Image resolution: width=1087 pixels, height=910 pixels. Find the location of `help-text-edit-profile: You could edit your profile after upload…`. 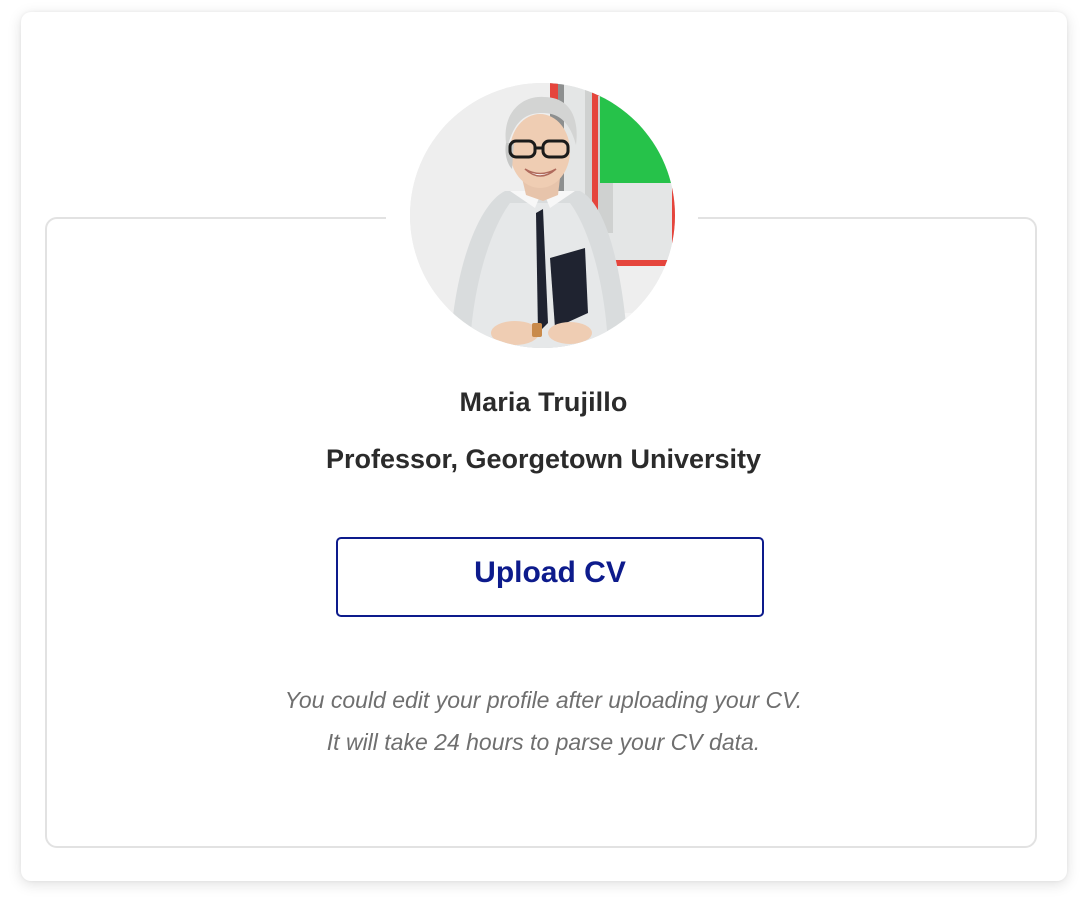

help-text-edit-profile: You could edit your profile after upload… is located at coordinates (543, 700).